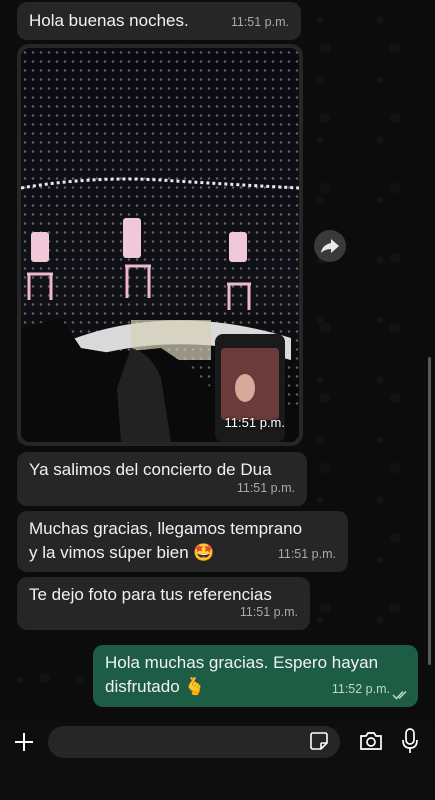  What do you see at coordinates (166, 528) in the screenshot?
I see `message-text: Muchas gracias, llegamos temprano` at bounding box center [166, 528].